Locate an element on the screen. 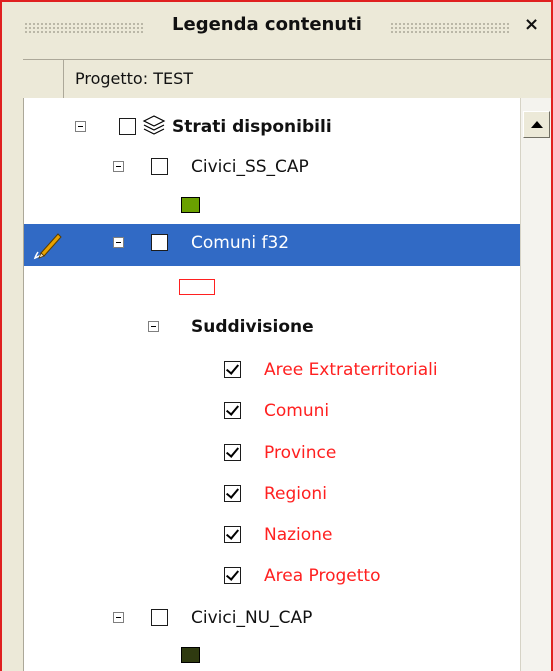 Image resolution: width=553 pixels, height=671 pixels. tree-row-layer1: Civici_SS_CAP is located at coordinates (272, 168).